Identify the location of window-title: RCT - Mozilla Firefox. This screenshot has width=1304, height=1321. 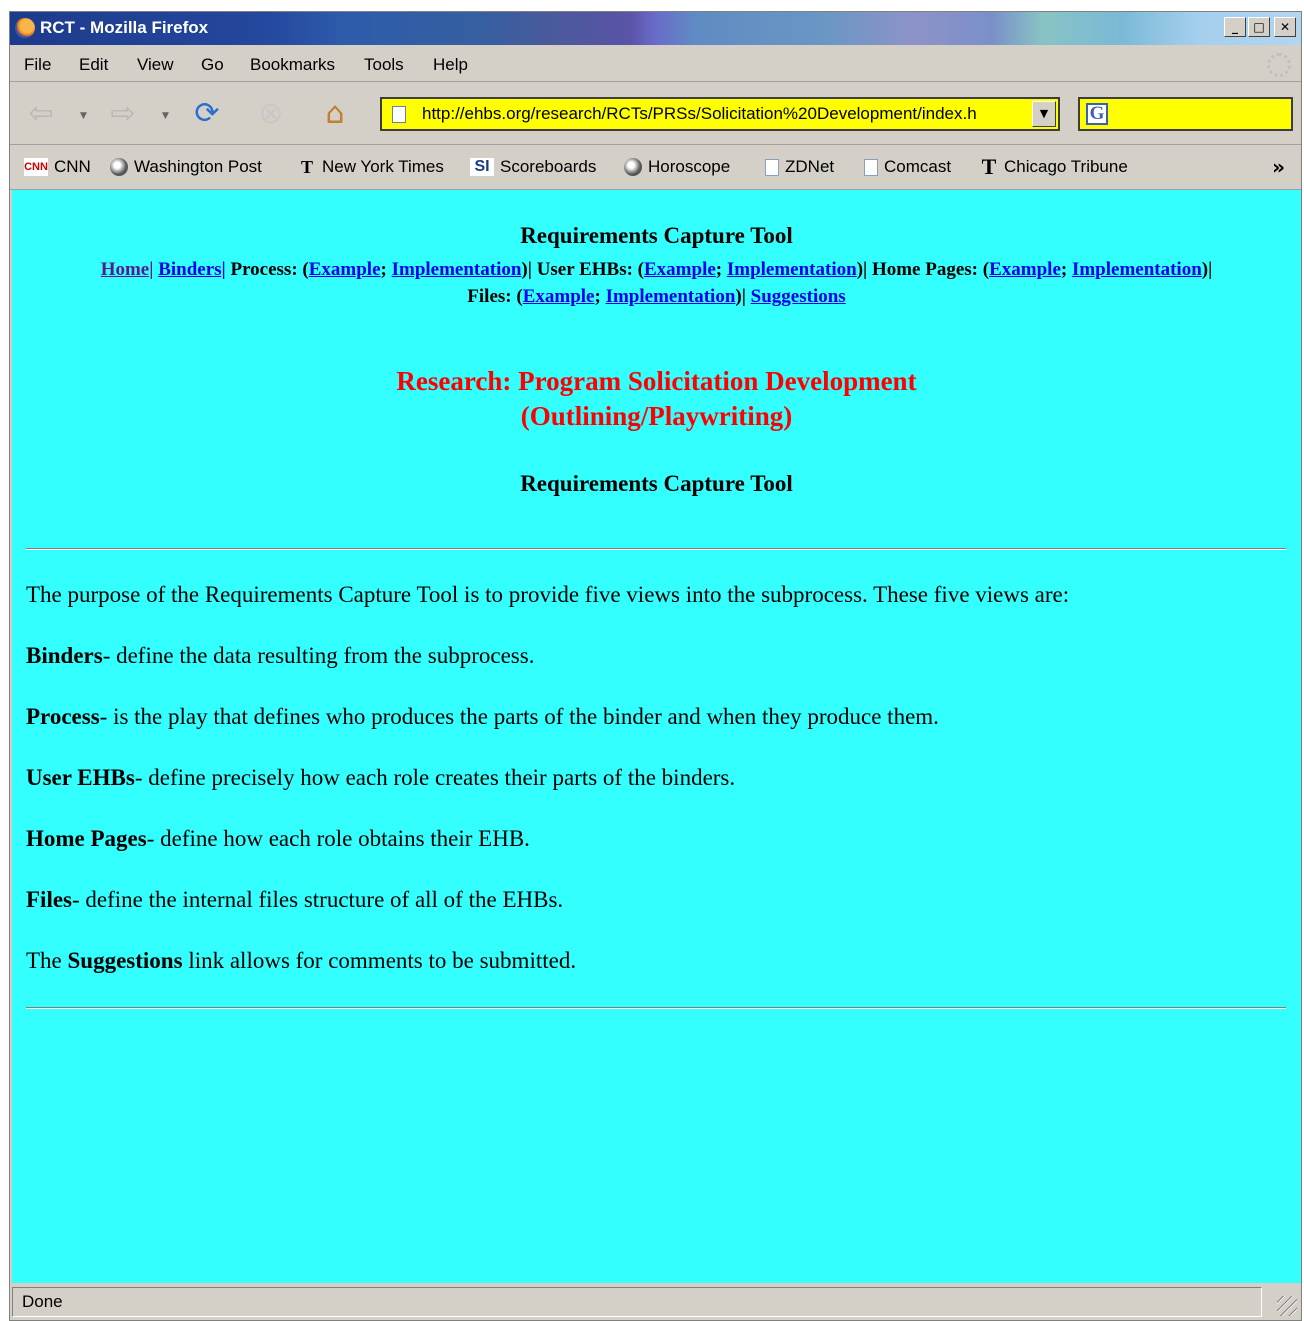
(124, 27).